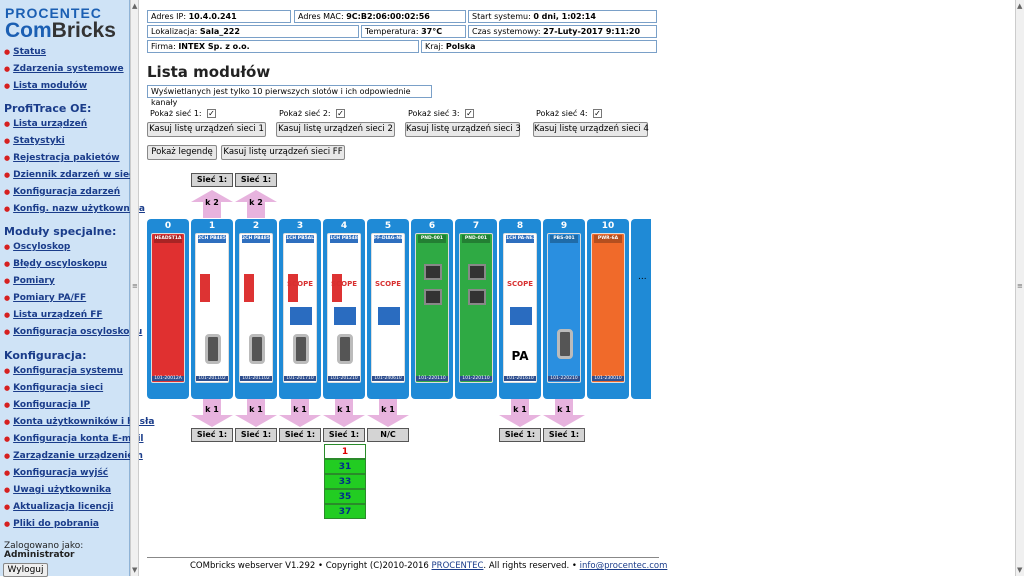  I want to click on device-address: 1, so click(345, 451).